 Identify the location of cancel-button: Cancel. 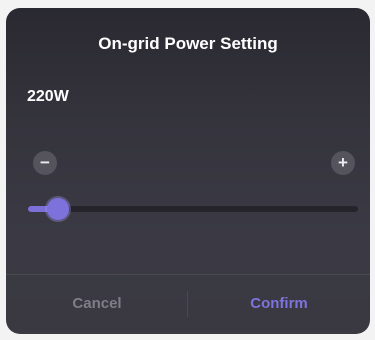
(97, 304).